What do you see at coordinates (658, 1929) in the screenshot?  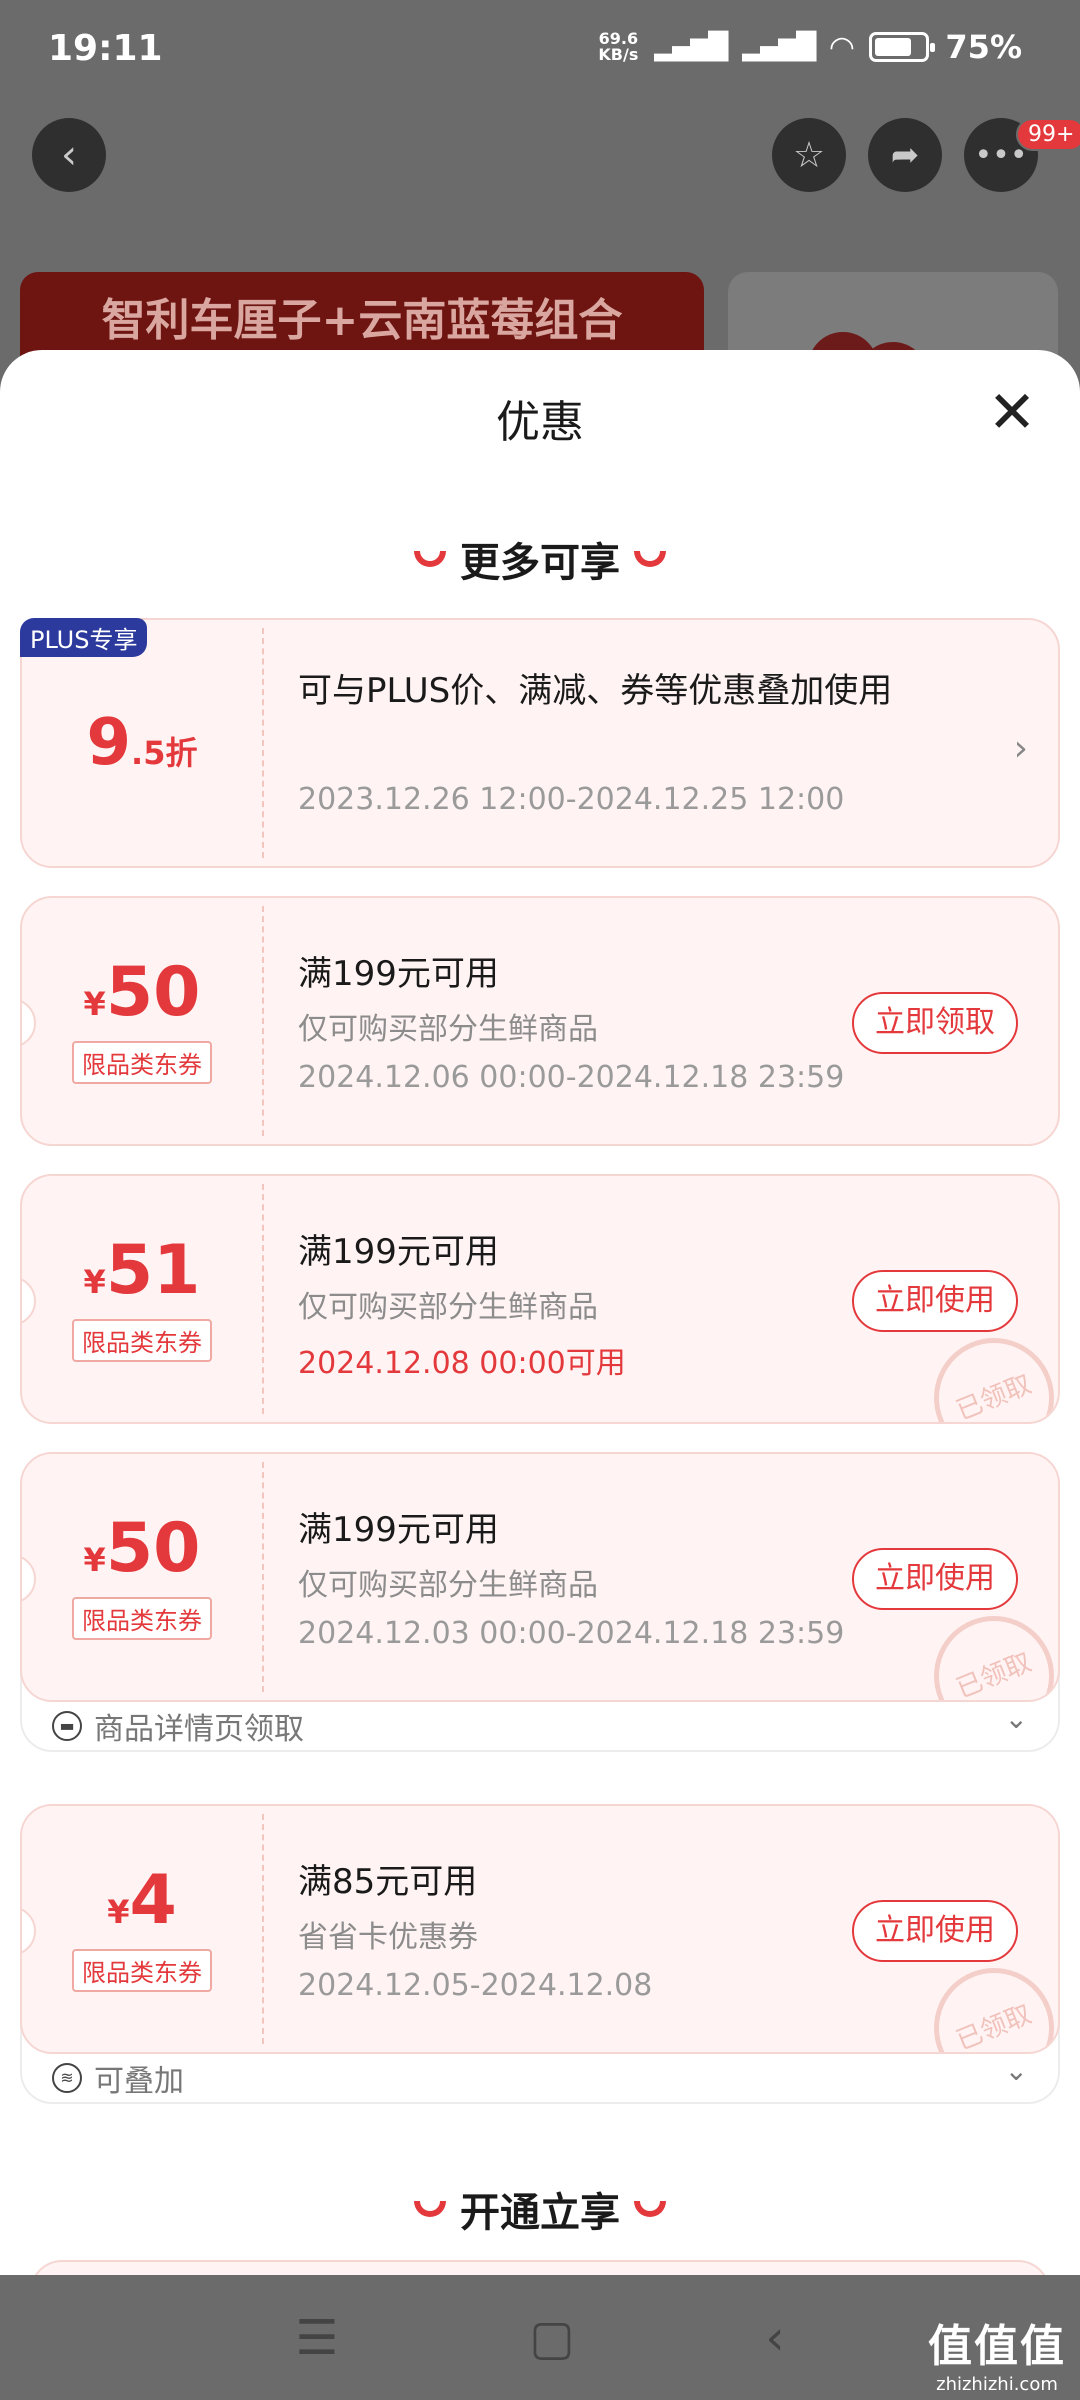 I see `coupon-right: 满85元可用 省省卡优惠券 2024.12.05-2024.12.08 立即使用` at bounding box center [658, 1929].